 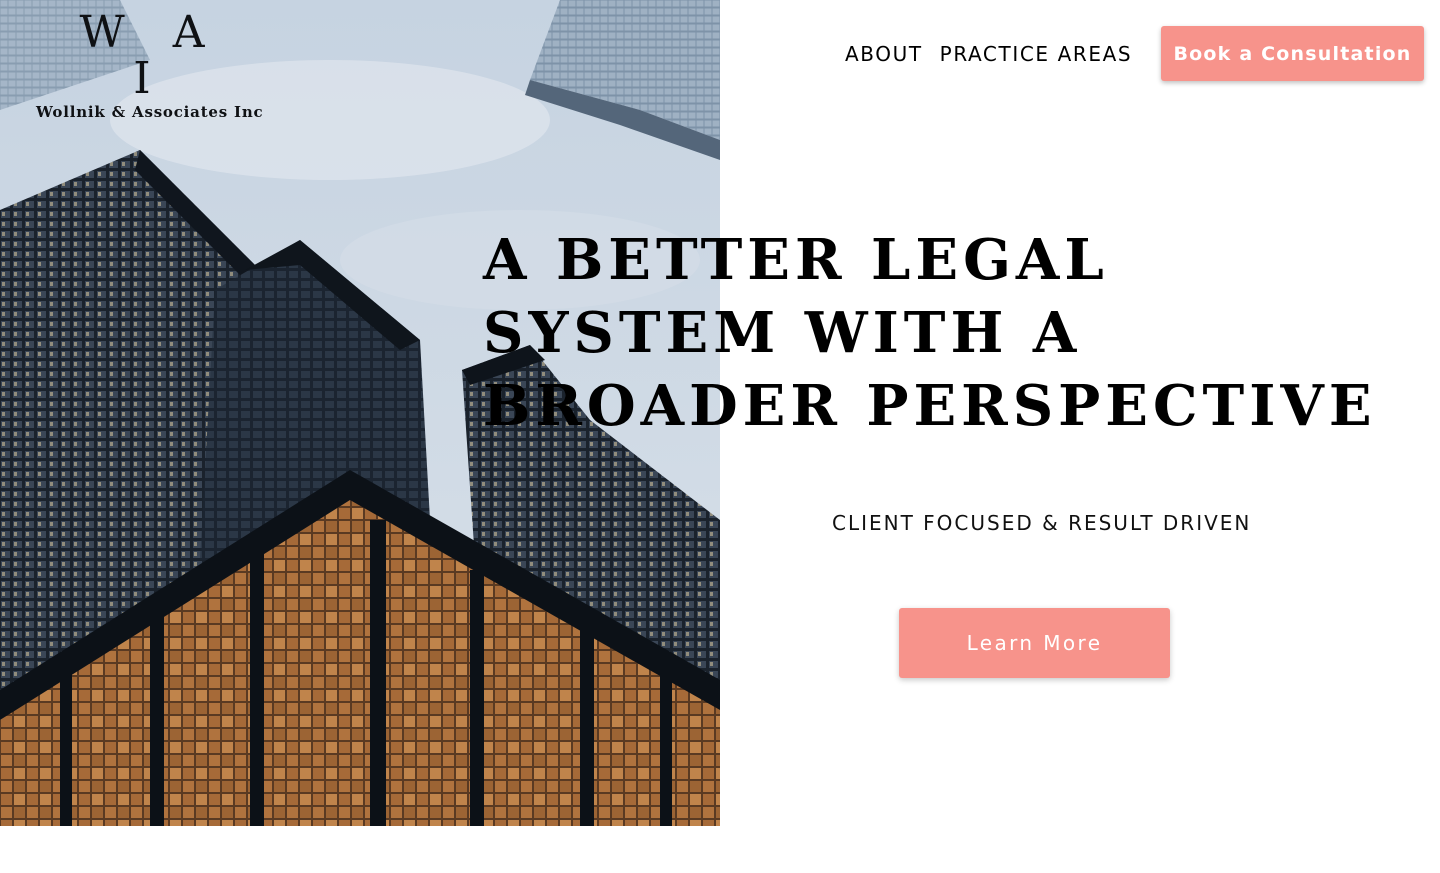 I want to click on hero-headline-line: SYSTEM WITH A, so click(x=782, y=333).